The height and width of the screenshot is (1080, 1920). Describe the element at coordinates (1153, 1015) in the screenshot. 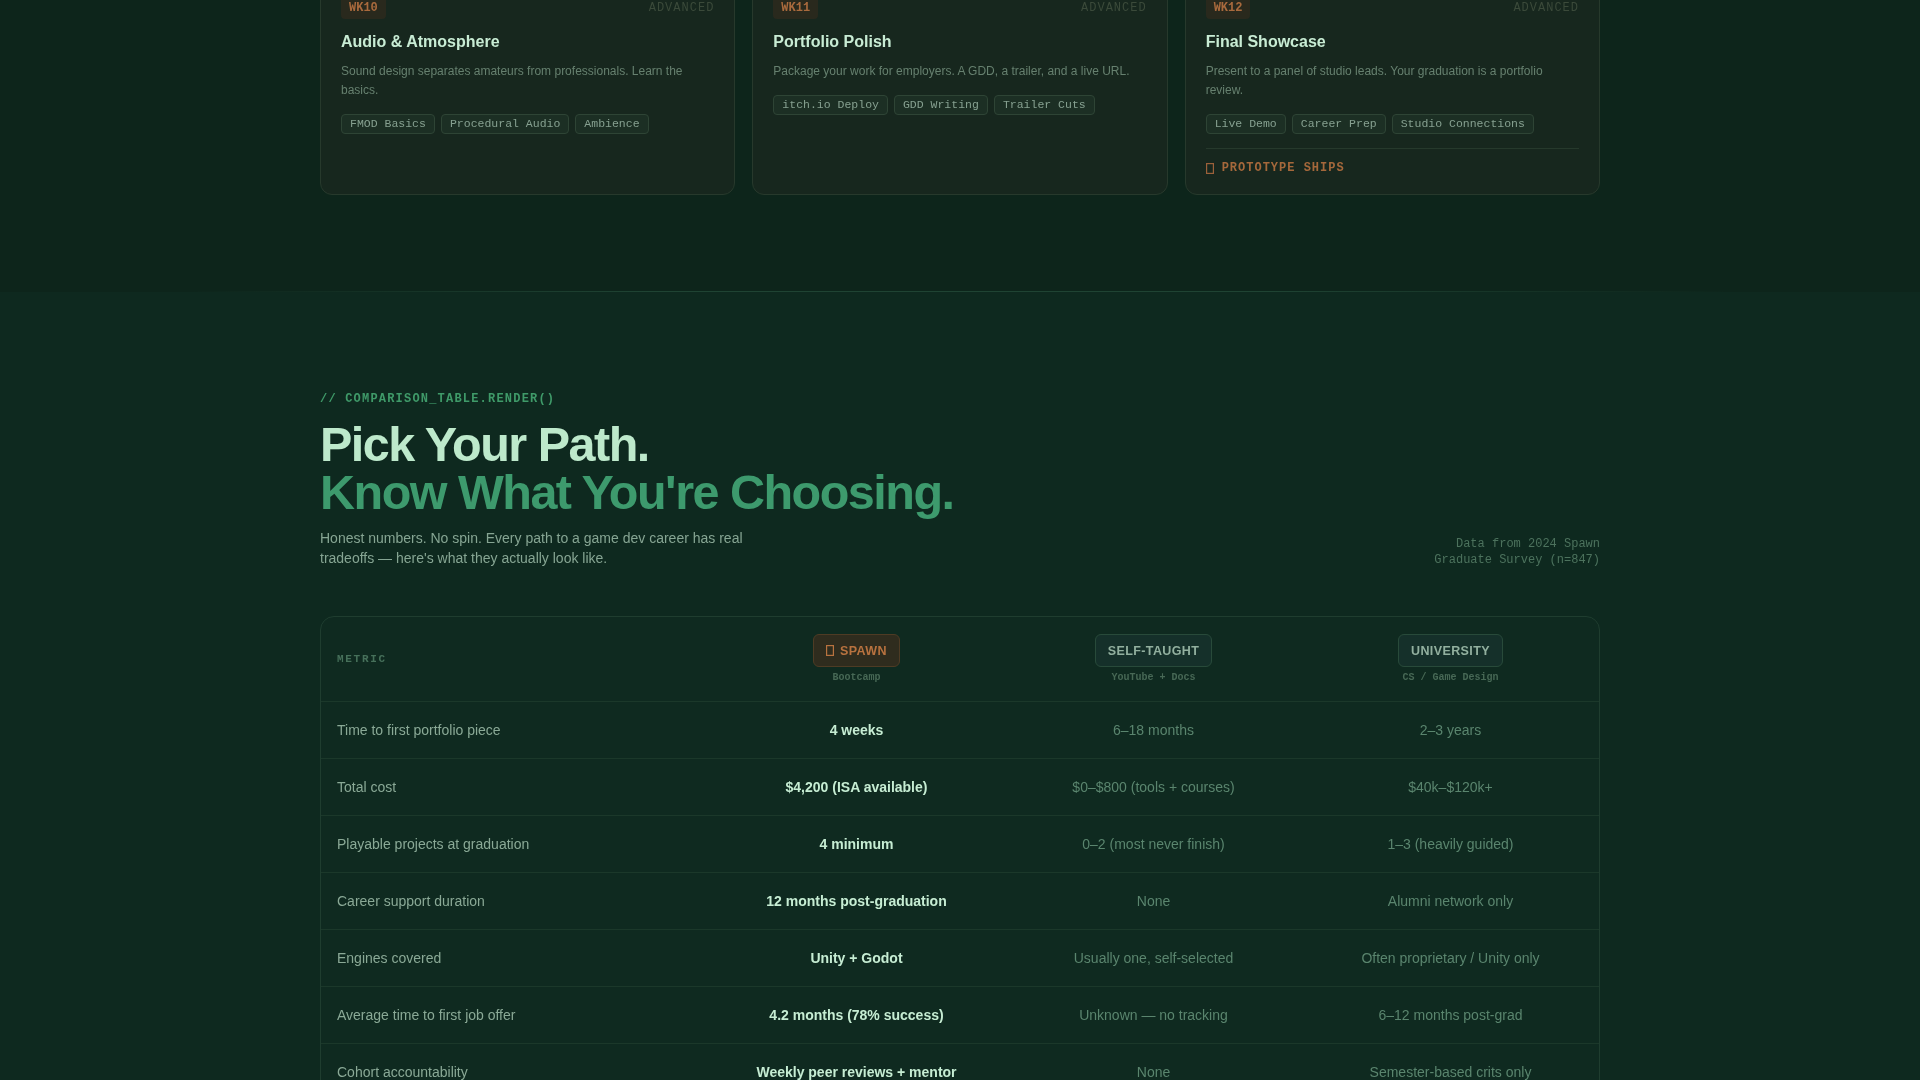

I see `comparison-value: Unknown — no tracking` at that location.